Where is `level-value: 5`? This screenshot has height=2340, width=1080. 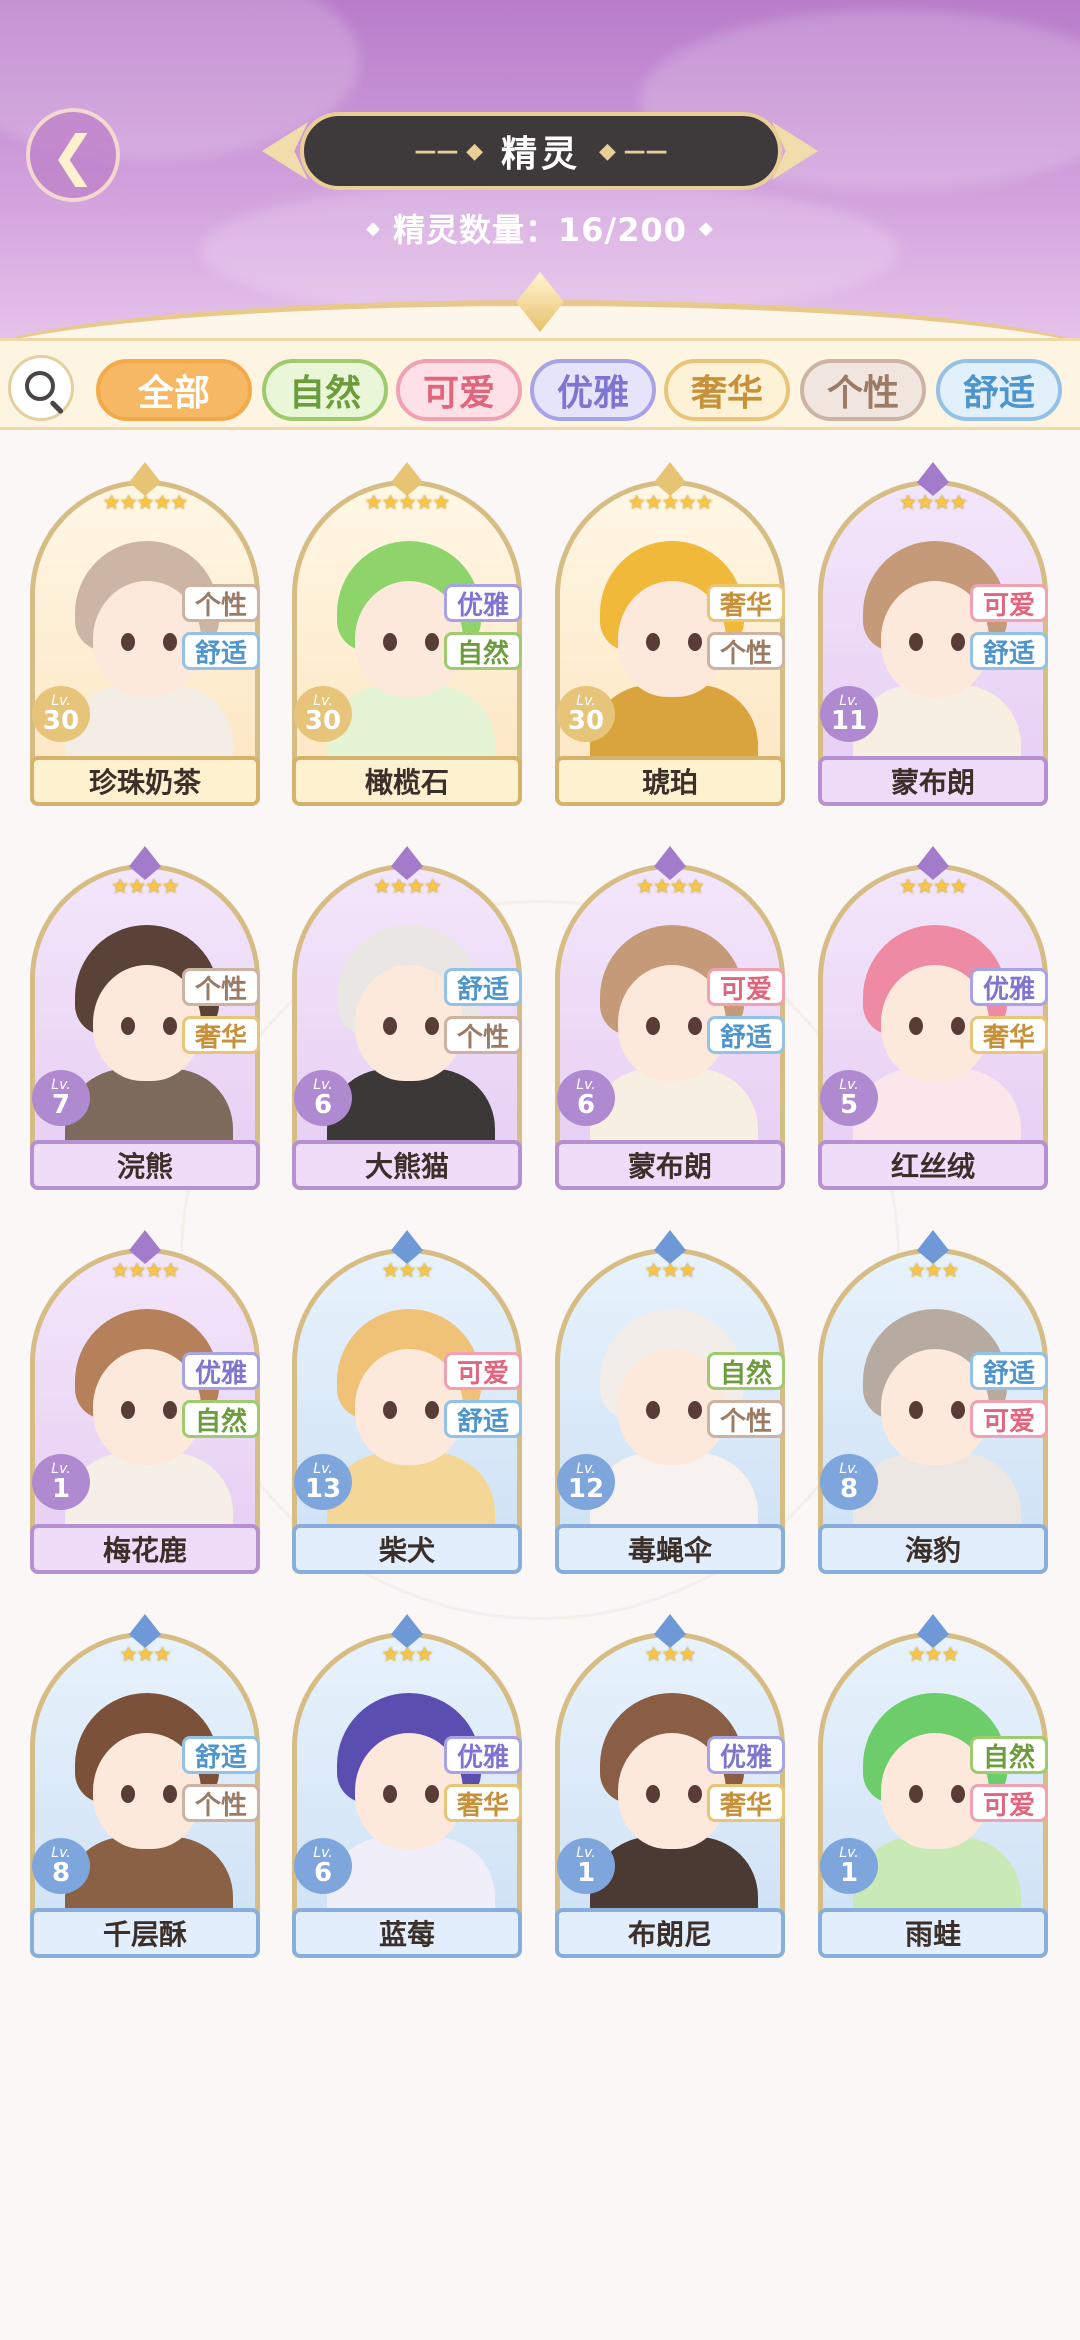 level-value: 5 is located at coordinates (849, 1105).